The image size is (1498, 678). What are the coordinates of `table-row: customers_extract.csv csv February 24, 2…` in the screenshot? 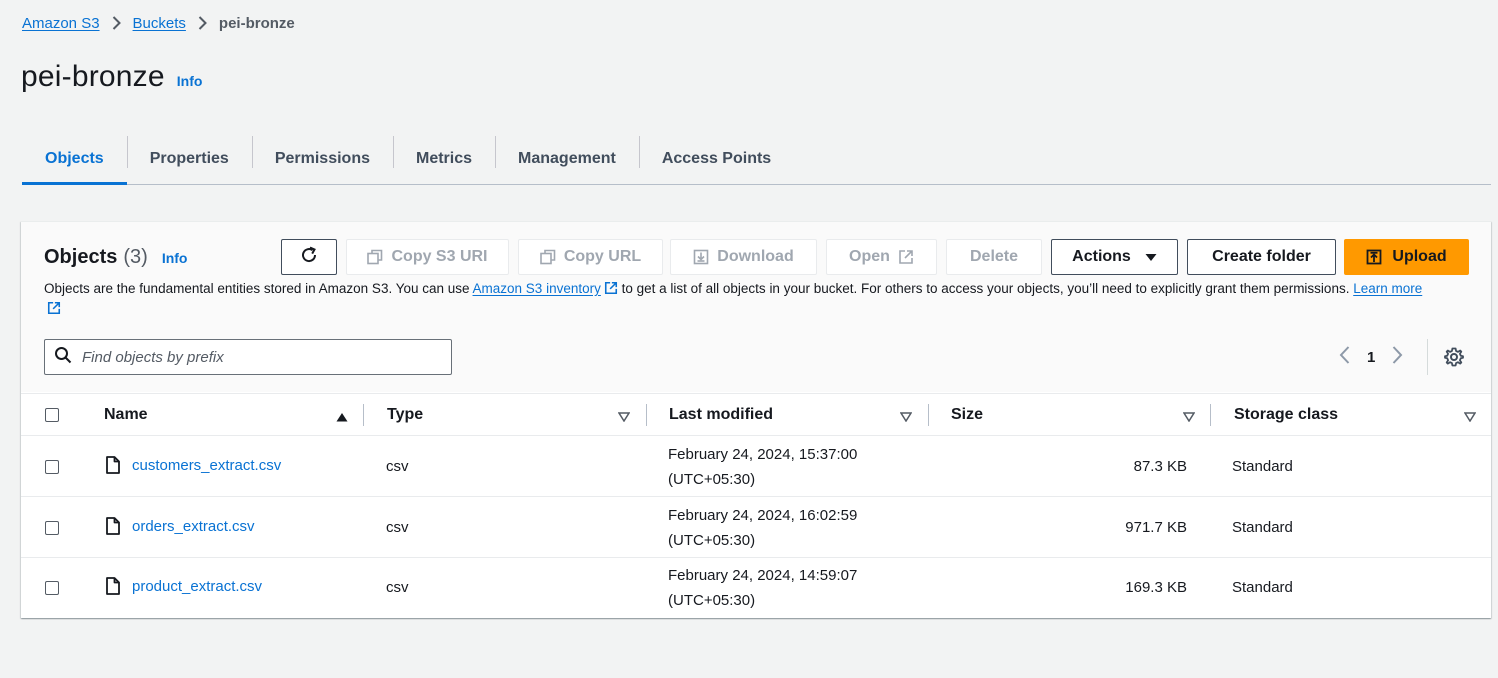 It's located at (756, 467).